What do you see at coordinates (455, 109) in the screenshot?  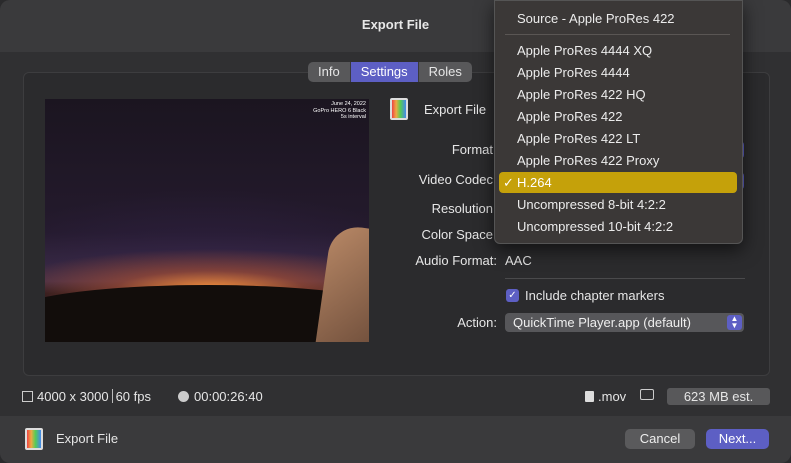 I see `file-type-label: Export File` at bounding box center [455, 109].